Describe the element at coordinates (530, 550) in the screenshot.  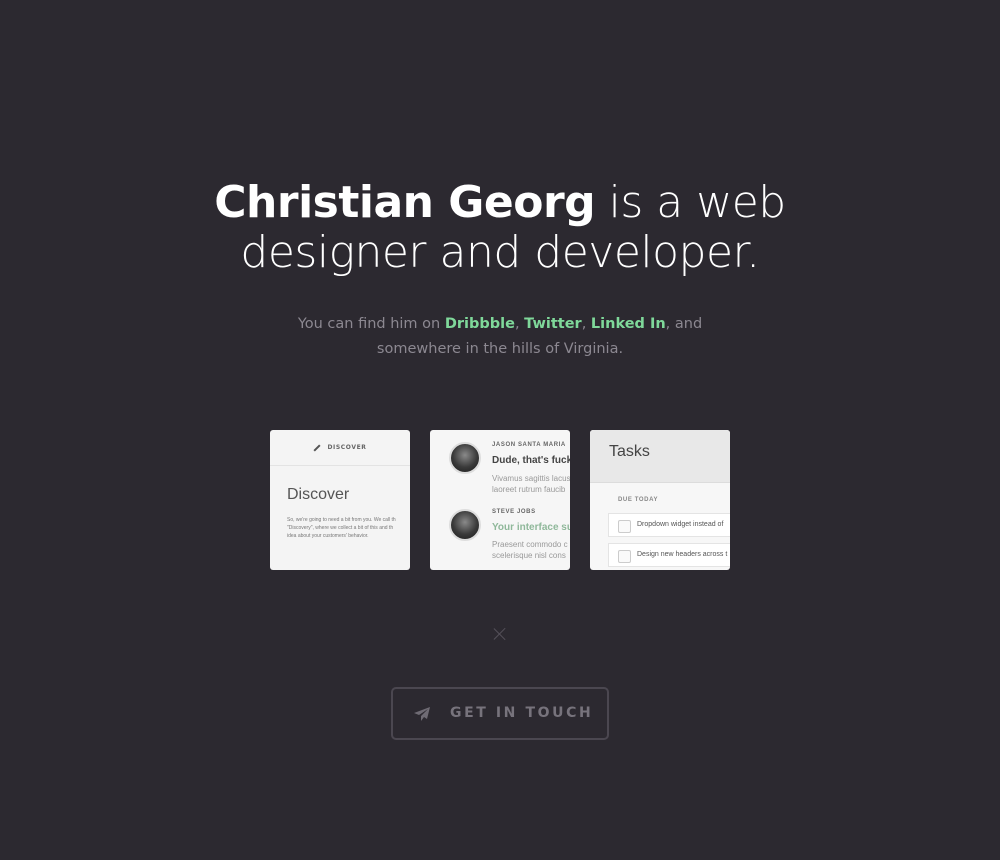
I see `message-body: Praesent commodo c scelerisque nisl cons` at that location.